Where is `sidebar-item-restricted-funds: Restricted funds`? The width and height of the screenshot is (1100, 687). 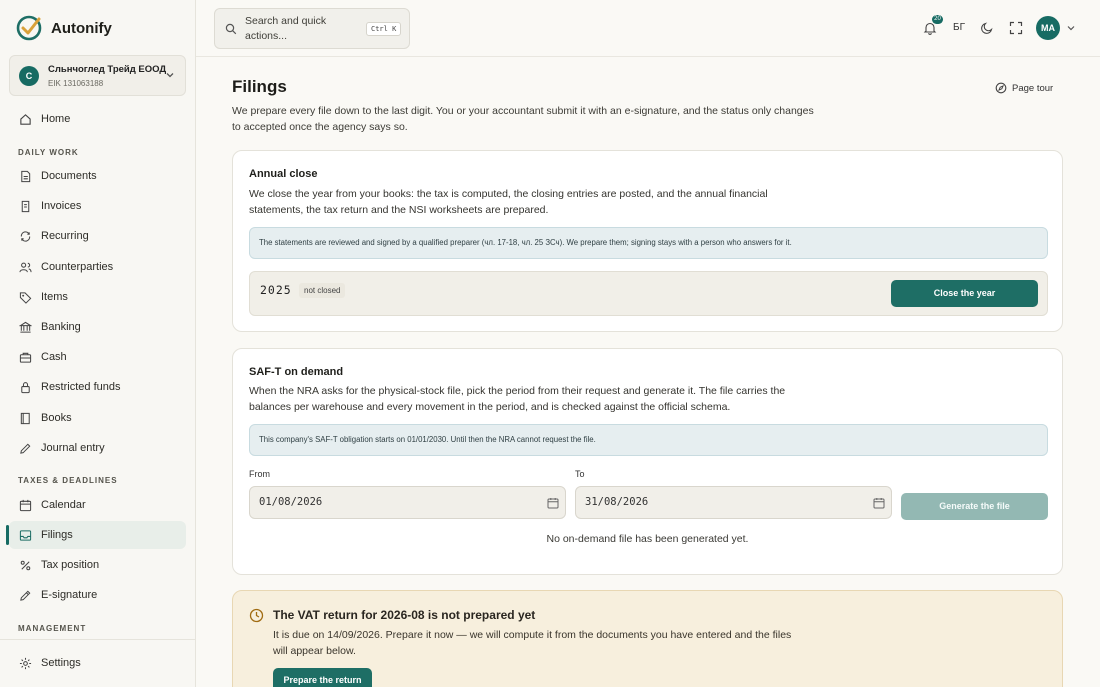
sidebar-item-restricted-funds: Restricted funds is located at coordinates (97, 387).